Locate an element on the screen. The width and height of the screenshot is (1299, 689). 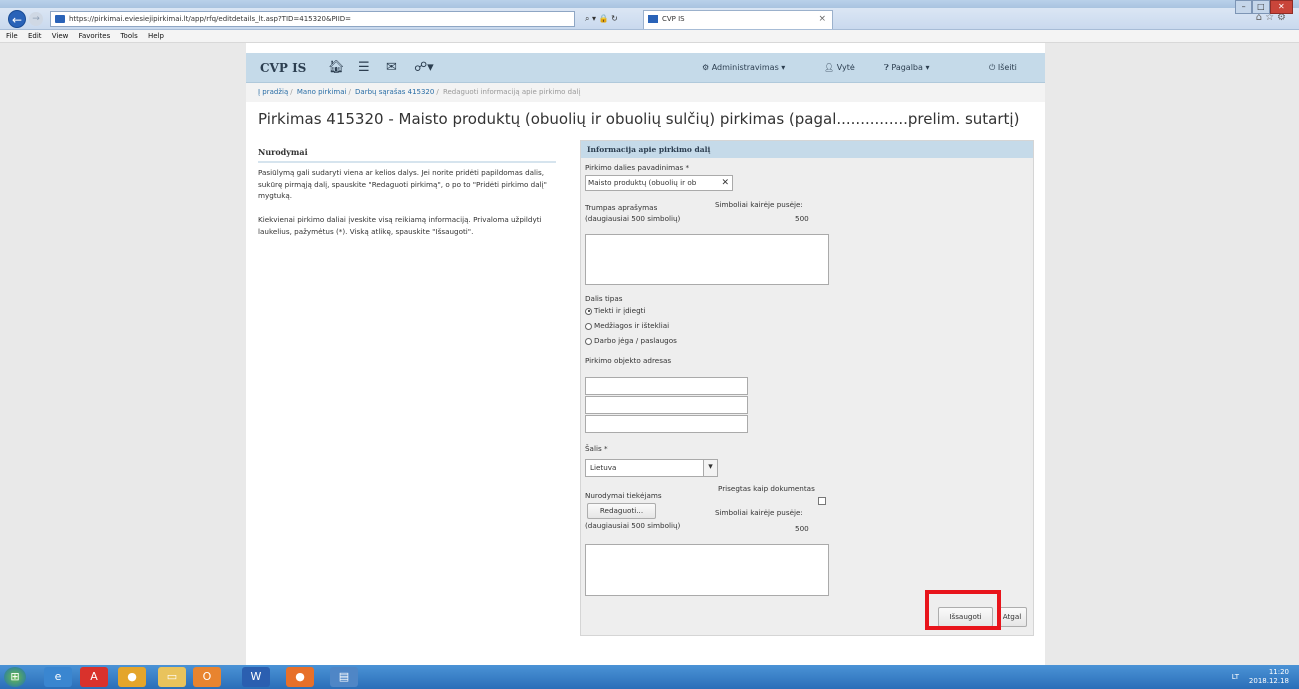
name-label: Pirkimo dalies pavadinimas * is located at coordinates (637, 167).